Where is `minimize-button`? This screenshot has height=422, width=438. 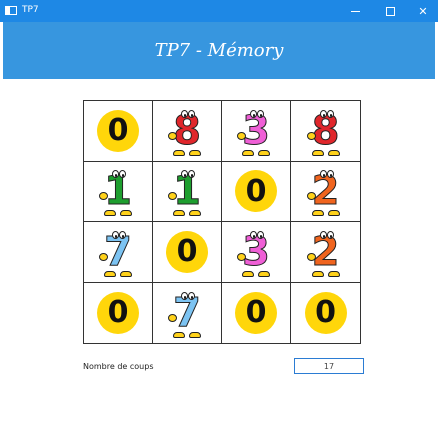 minimize-button is located at coordinates (355, 11).